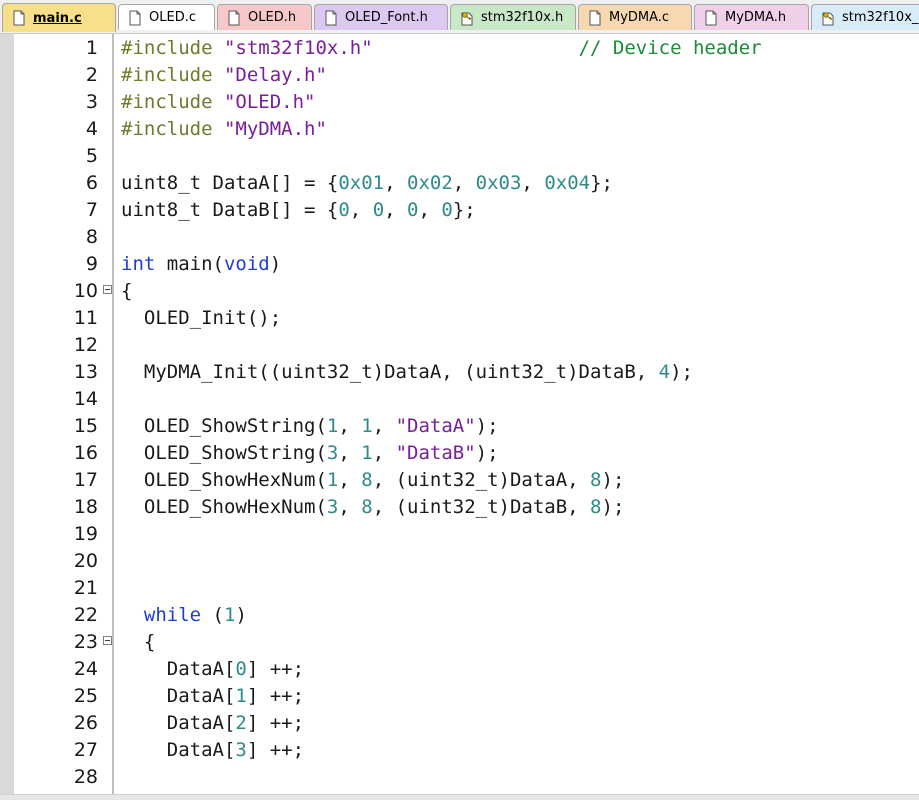  I want to click on code-text: OLED_ShowString(3, 1, "DataB");, so click(310, 453).